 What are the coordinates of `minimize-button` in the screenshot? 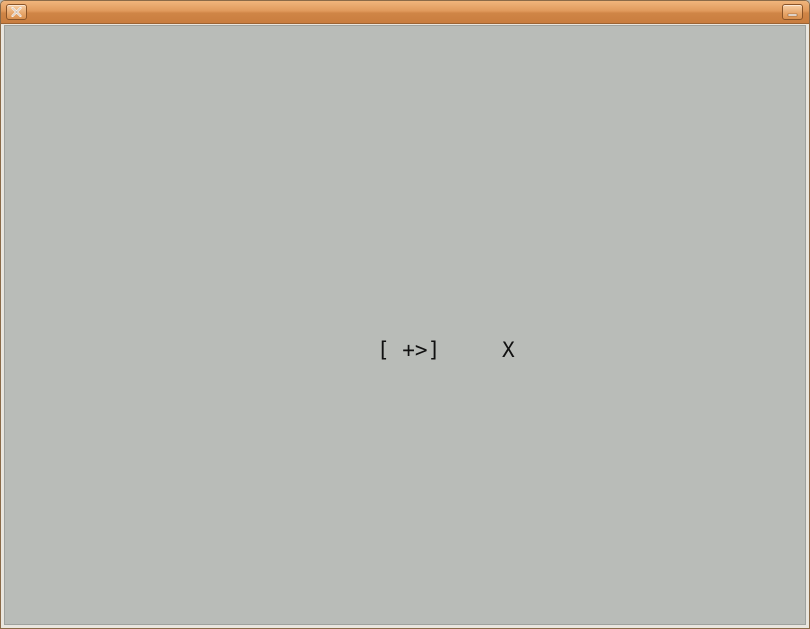 It's located at (792, 12).